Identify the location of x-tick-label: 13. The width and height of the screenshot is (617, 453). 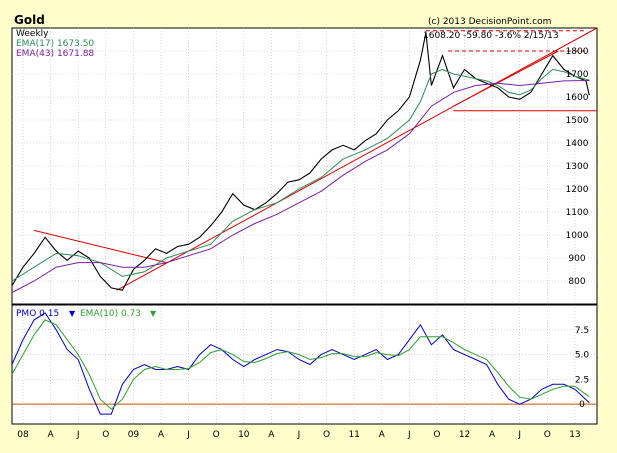
(574, 435).